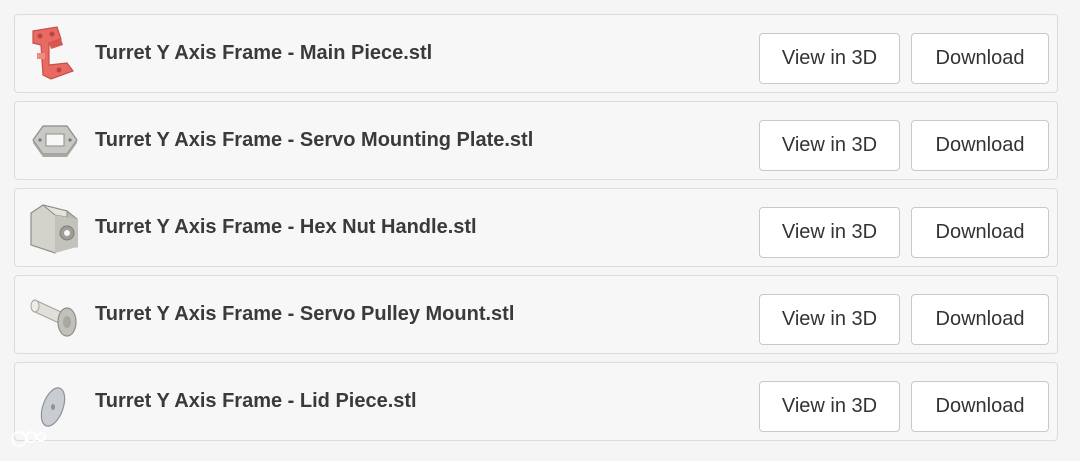  What do you see at coordinates (256, 401) in the screenshot?
I see `file-name: Turret Y Axis Frame - Lid Piece.stl` at bounding box center [256, 401].